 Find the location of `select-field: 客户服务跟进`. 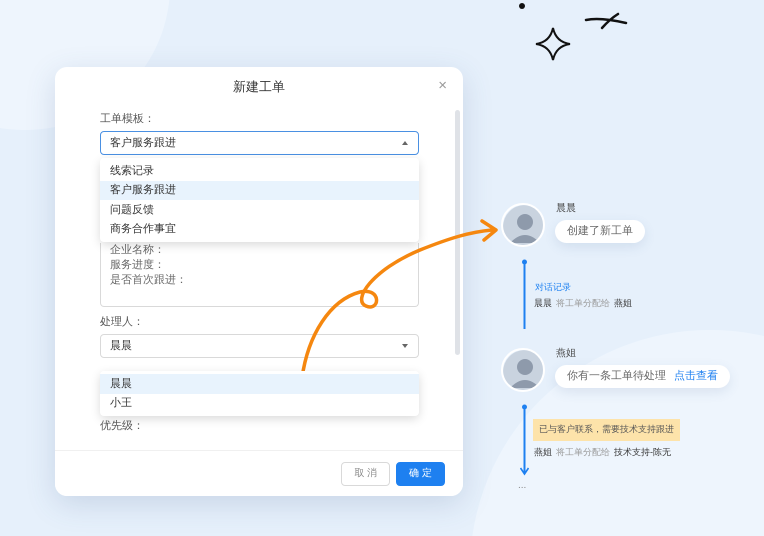

select-field: 客户服务跟进 is located at coordinates (259, 143).